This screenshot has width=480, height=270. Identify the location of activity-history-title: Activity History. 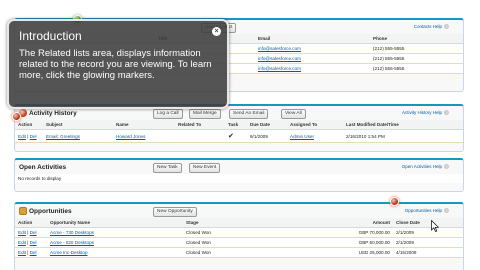
(53, 113).